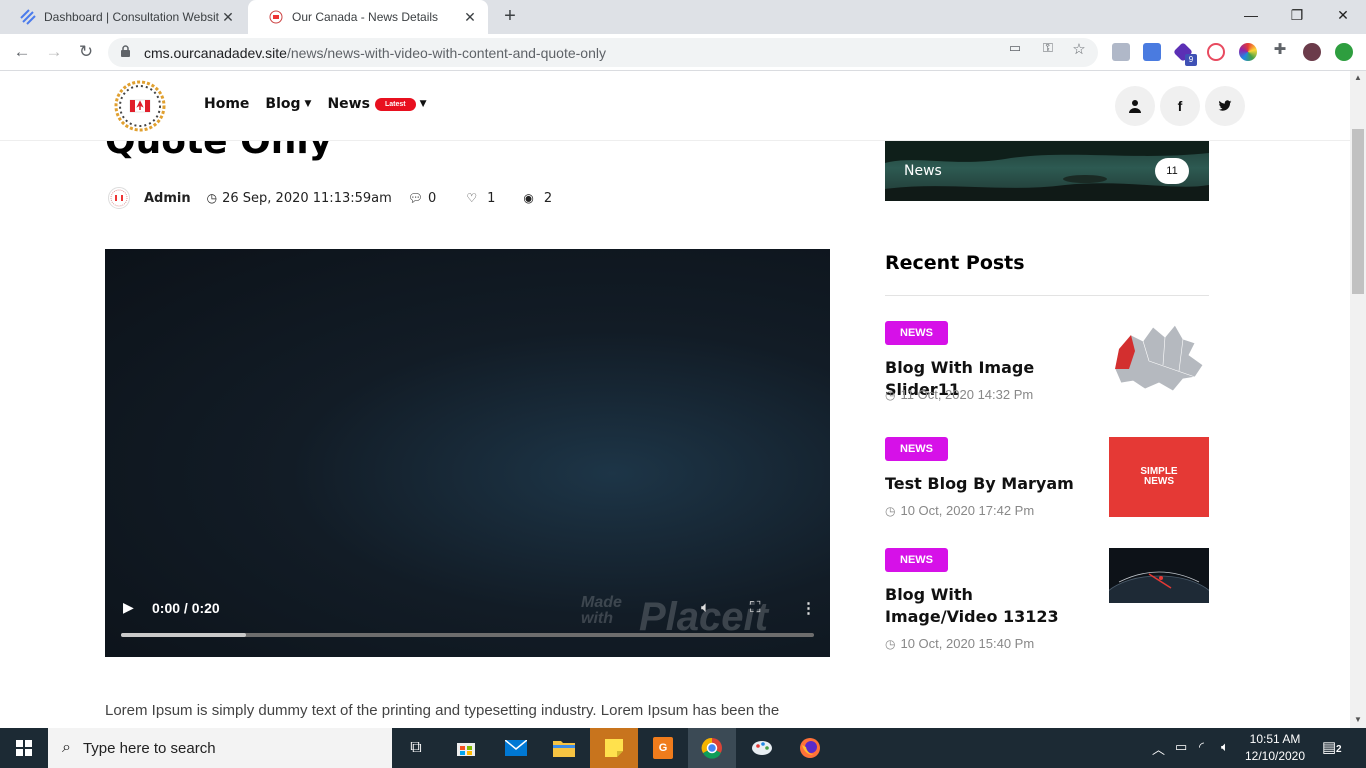  What do you see at coordinates (1015, 49) in the screenshot?
I see `cast-icon: ▭` at bounding box center [1015, 49].